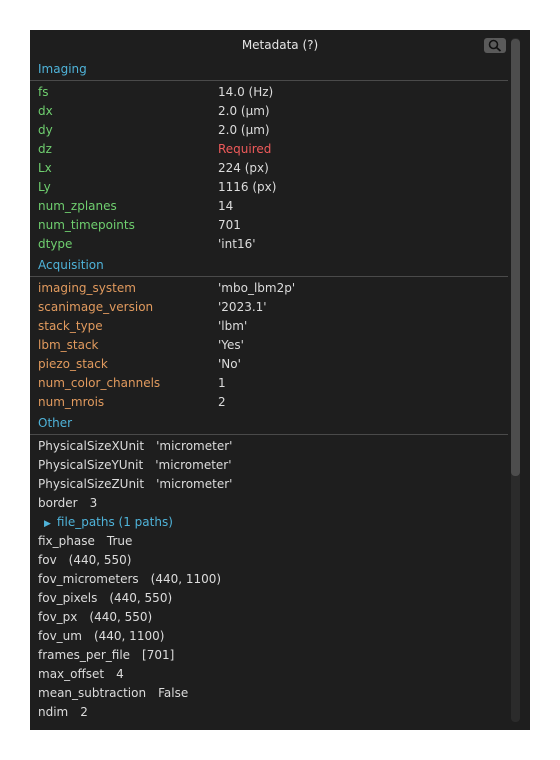  I want to click on metadata-row-stack-type: stack_type 'lbm', so click(269, 326).